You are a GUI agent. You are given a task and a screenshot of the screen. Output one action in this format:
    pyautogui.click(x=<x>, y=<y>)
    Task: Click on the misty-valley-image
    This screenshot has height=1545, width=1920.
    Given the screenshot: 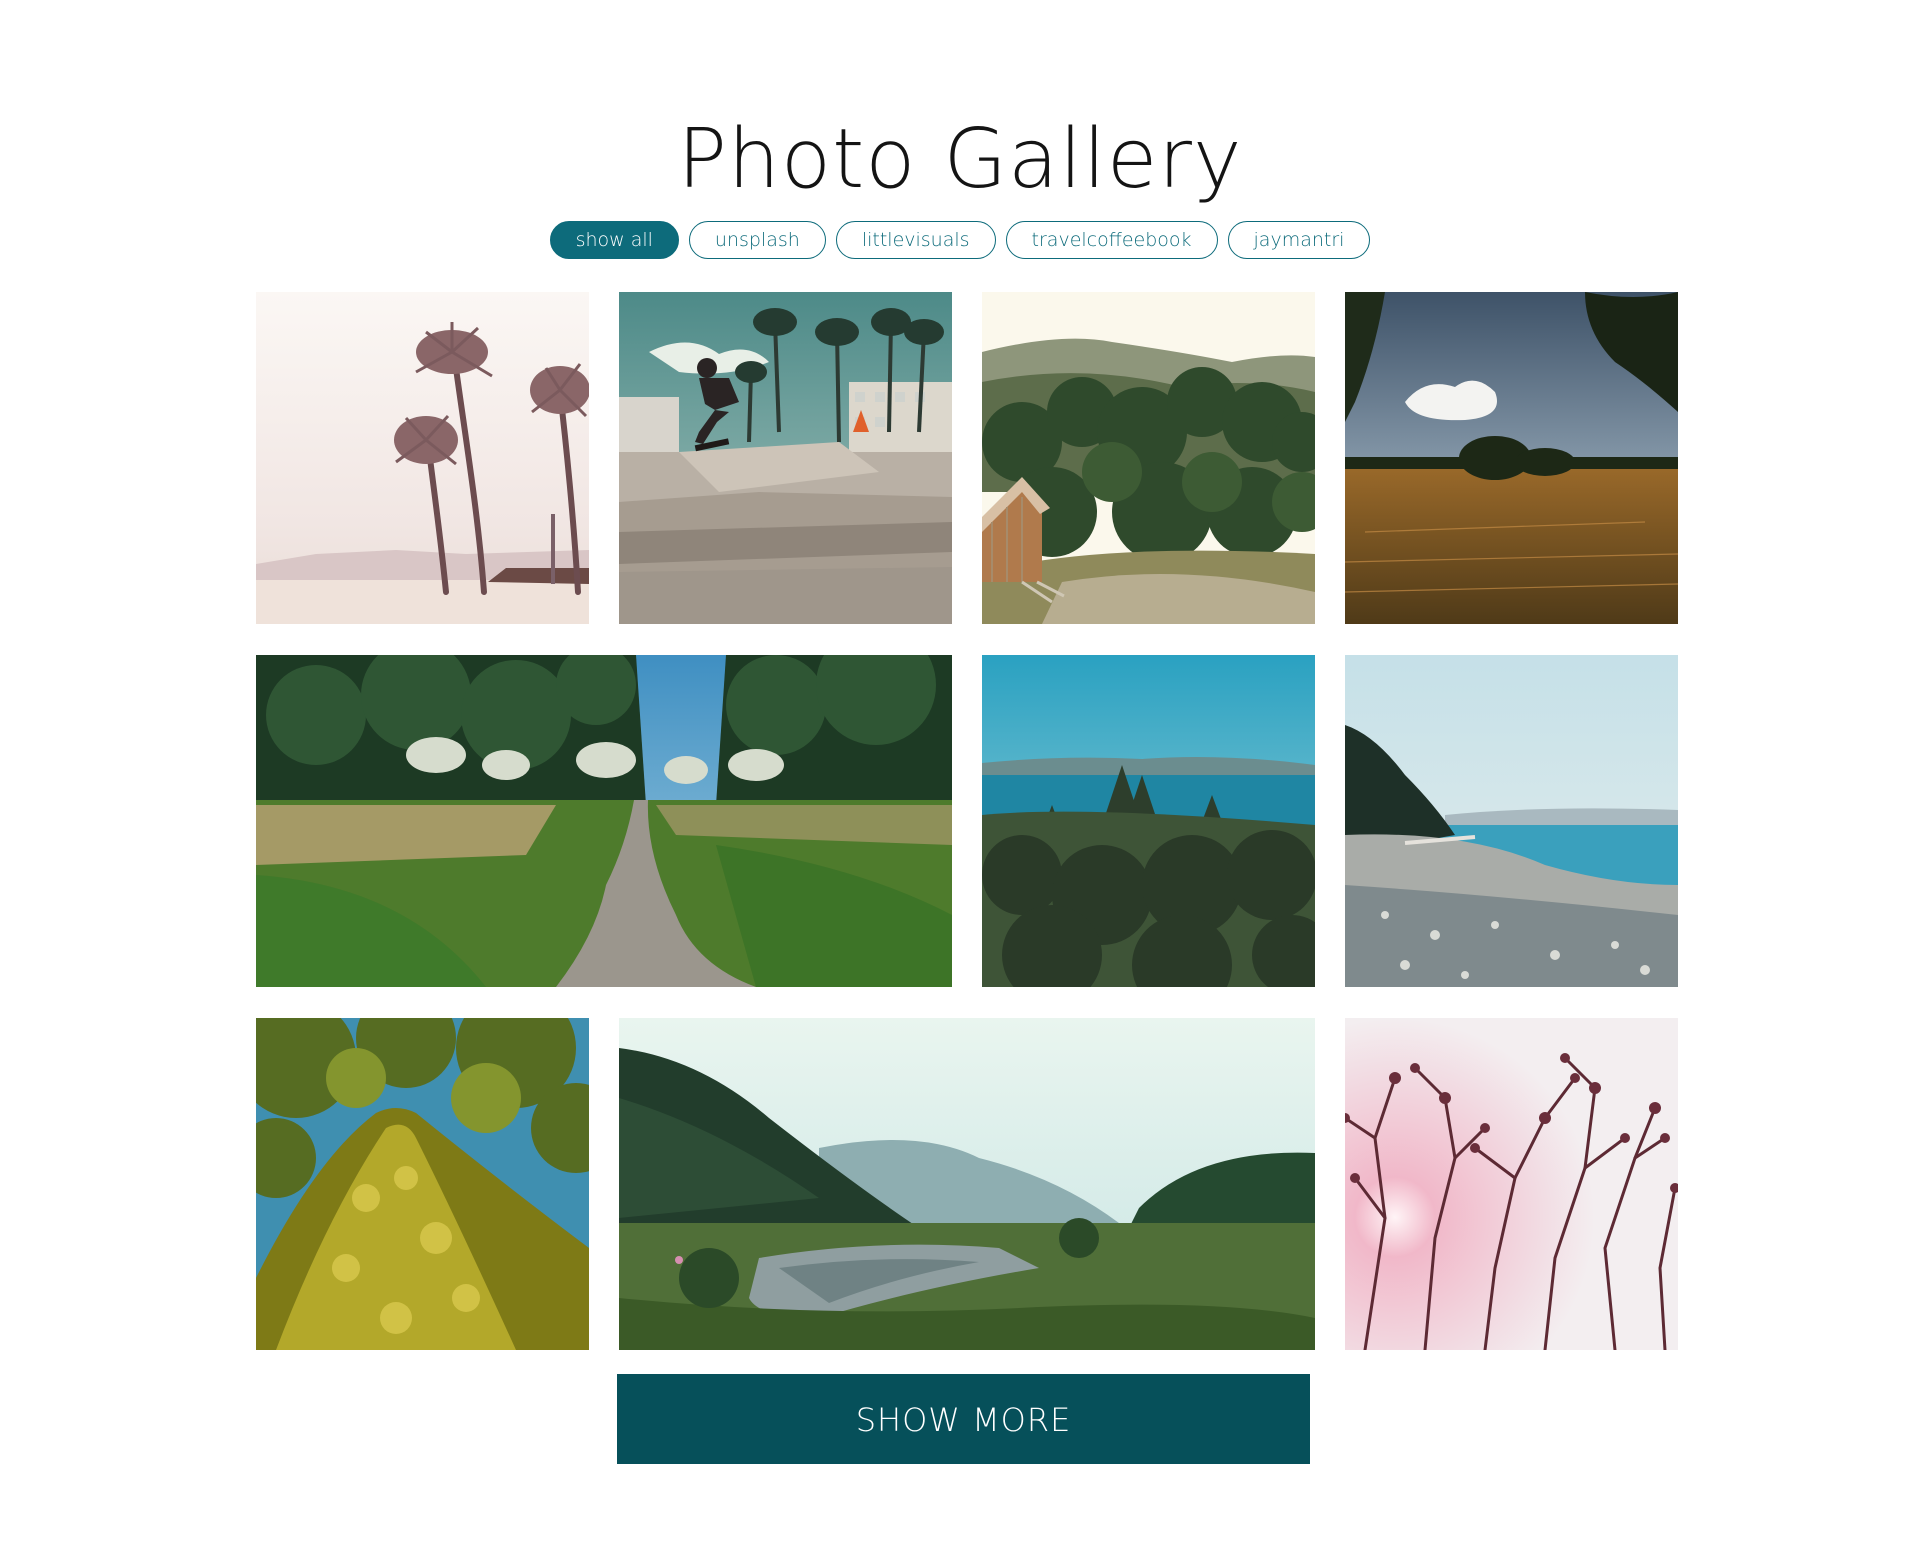 What is the action you would take?
    pyautogui.click(x=967, y=1184)
    